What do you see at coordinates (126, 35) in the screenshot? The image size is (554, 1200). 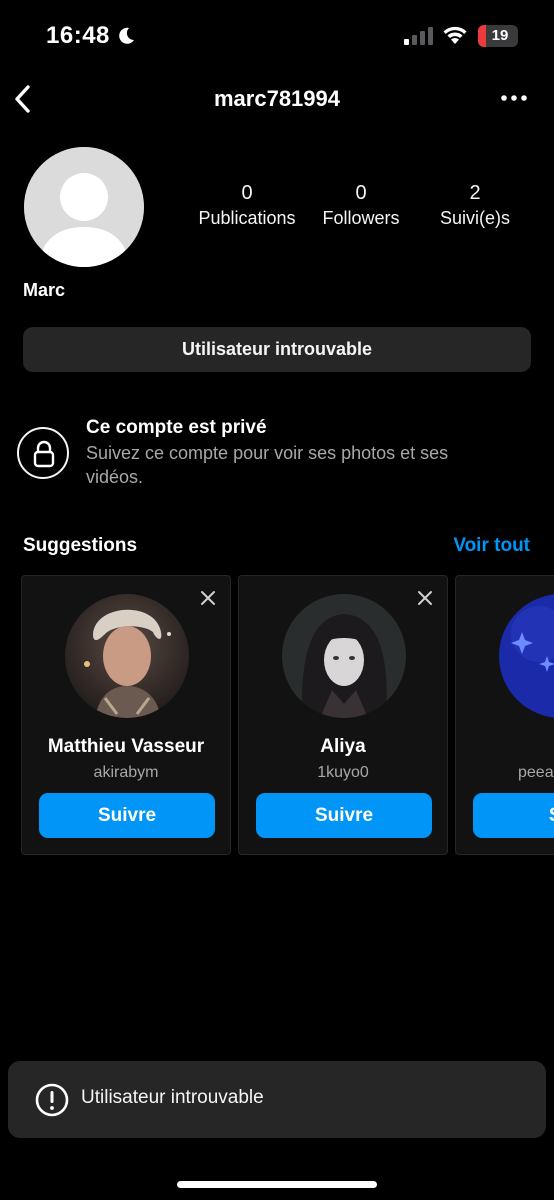 I see `moon-icon` at bounding box center [126, 35].